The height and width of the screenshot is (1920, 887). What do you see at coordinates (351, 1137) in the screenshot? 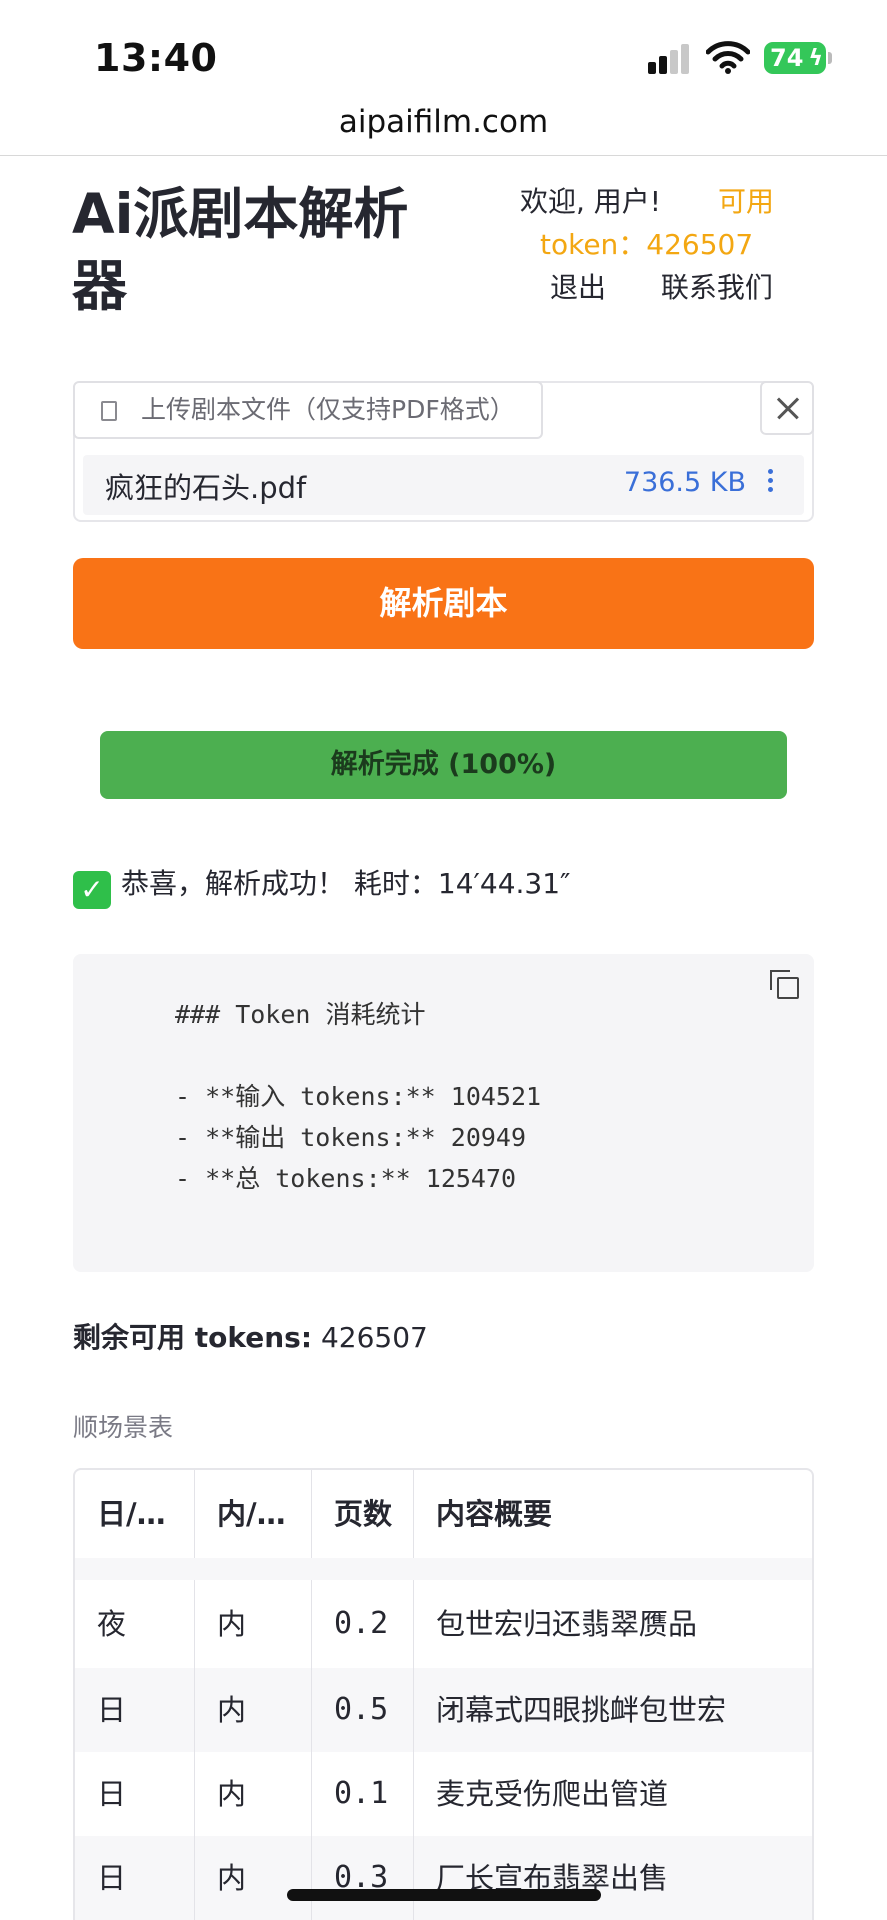
I see `stats-output: - **输出 tokens:** 20949` at bounding box center [351, 1137].